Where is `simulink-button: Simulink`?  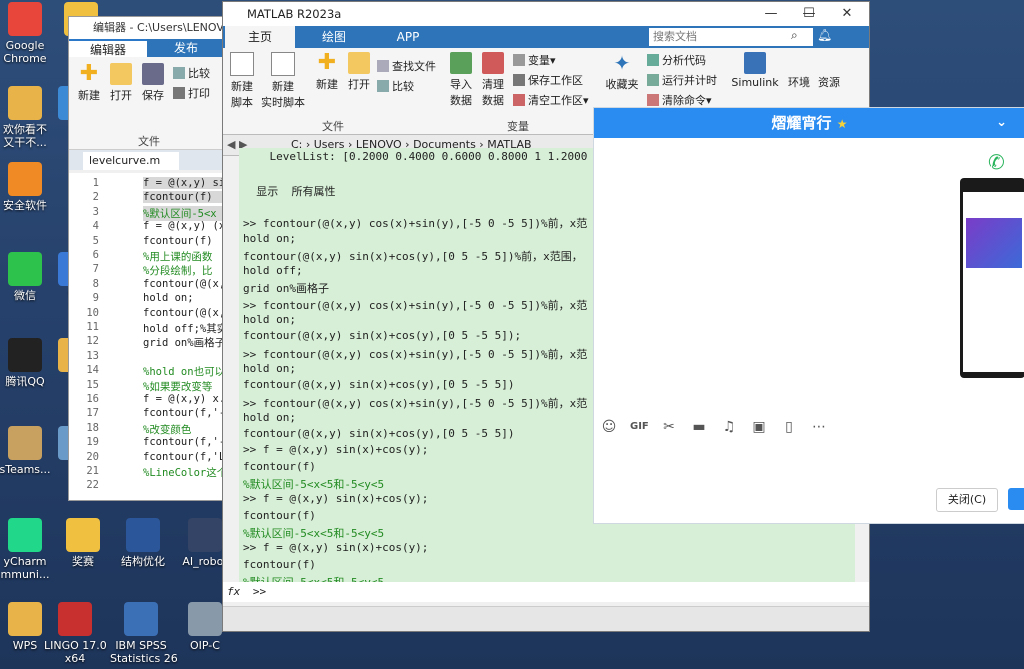
simulink-button: Simulink is located at coordinates (755, 70).